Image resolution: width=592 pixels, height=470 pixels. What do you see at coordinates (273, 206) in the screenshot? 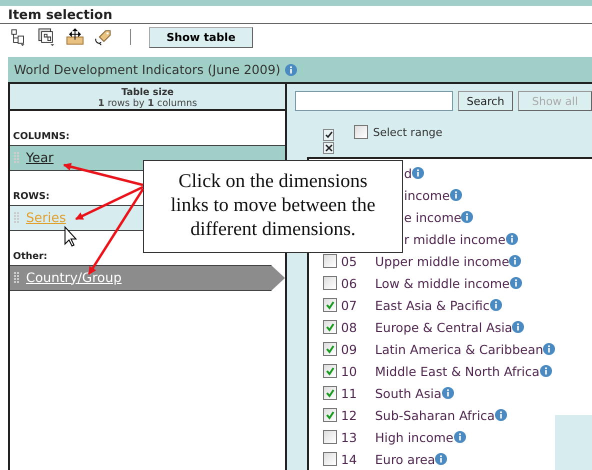
I see `callout-tooltip: Click on the dimensions links to move between the different dimensions.` at bounding box center [273, 206].